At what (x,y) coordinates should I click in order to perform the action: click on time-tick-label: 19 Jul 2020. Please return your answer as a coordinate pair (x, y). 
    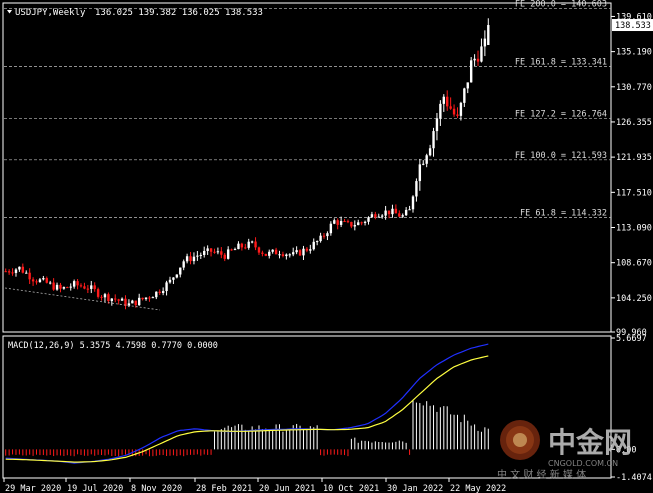
    Looking at the image, I should click on (95, 488).